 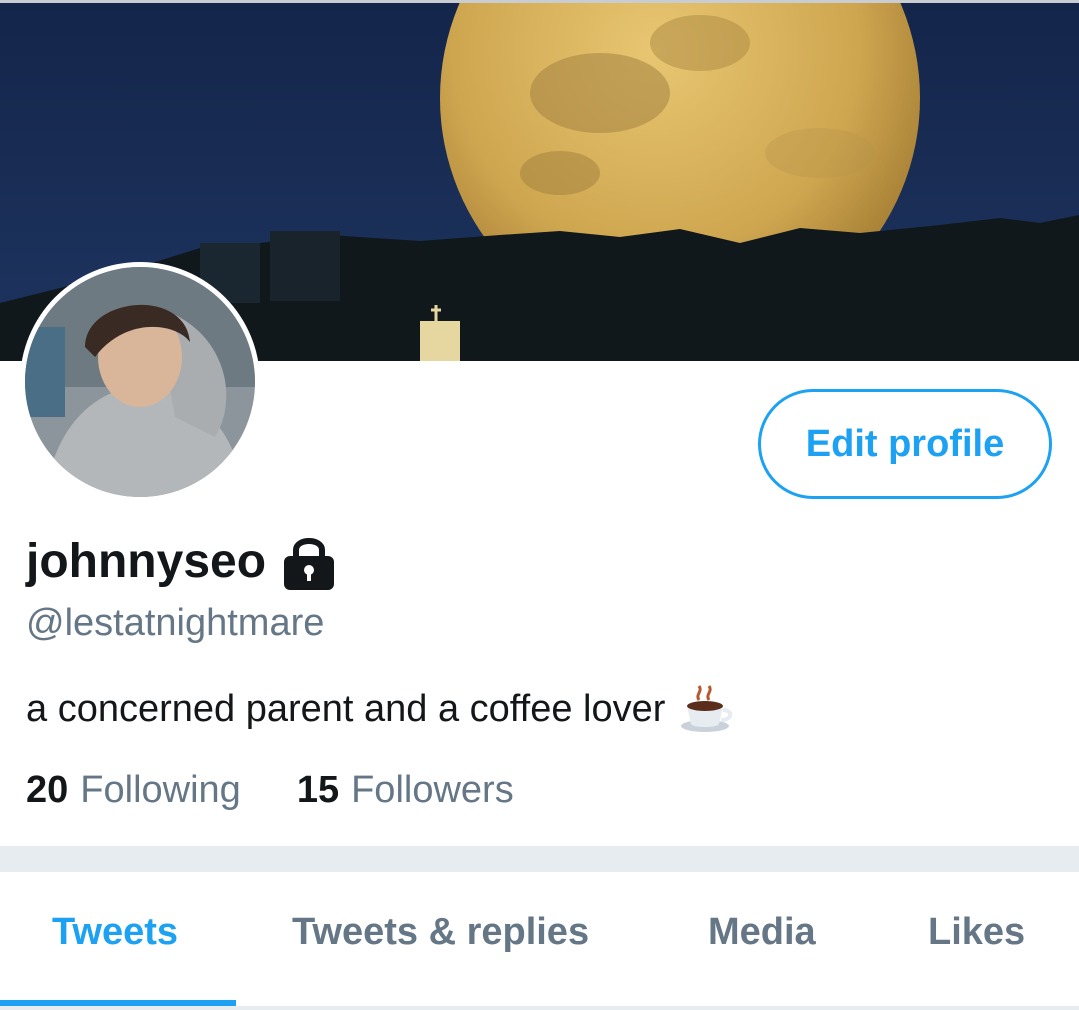 I want to click on coffee-cup-icon, so click(x=707, y=709).